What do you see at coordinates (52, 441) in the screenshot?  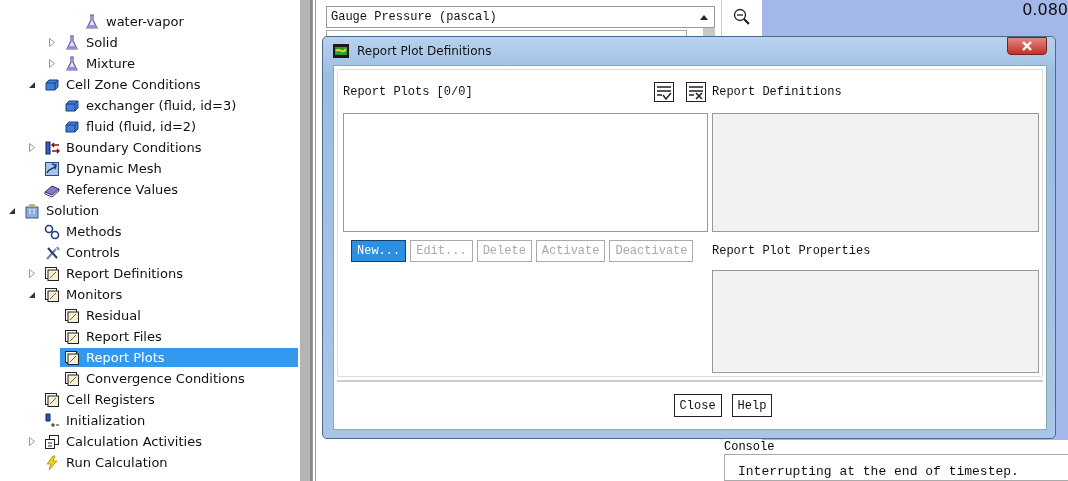 I see `activities-icon` at bounding box center [52, 441].